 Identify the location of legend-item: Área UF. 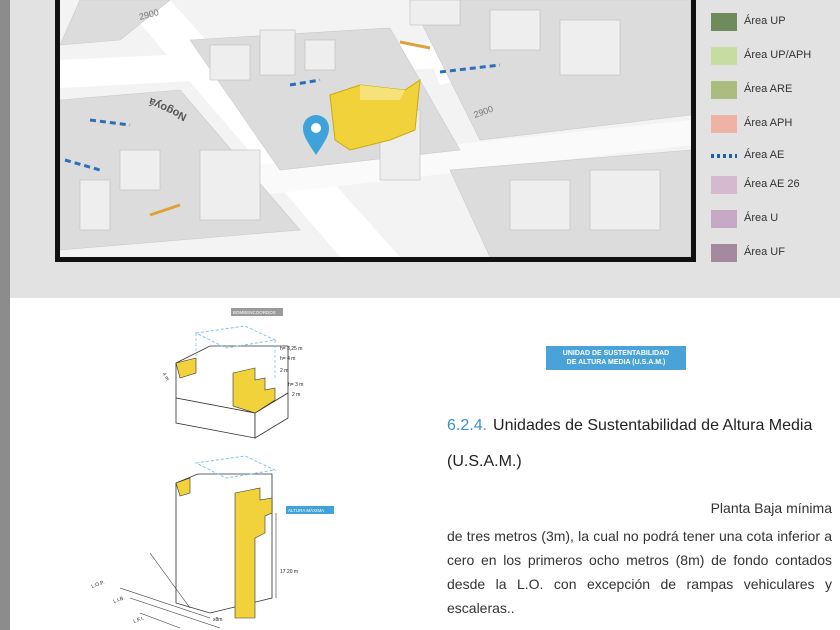
(773, 253).